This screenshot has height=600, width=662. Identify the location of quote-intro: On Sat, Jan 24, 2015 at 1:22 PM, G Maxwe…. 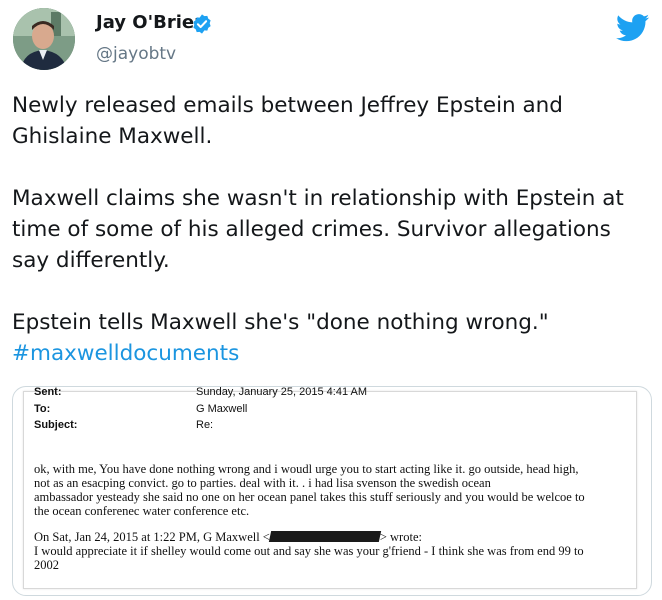
(331, 537).